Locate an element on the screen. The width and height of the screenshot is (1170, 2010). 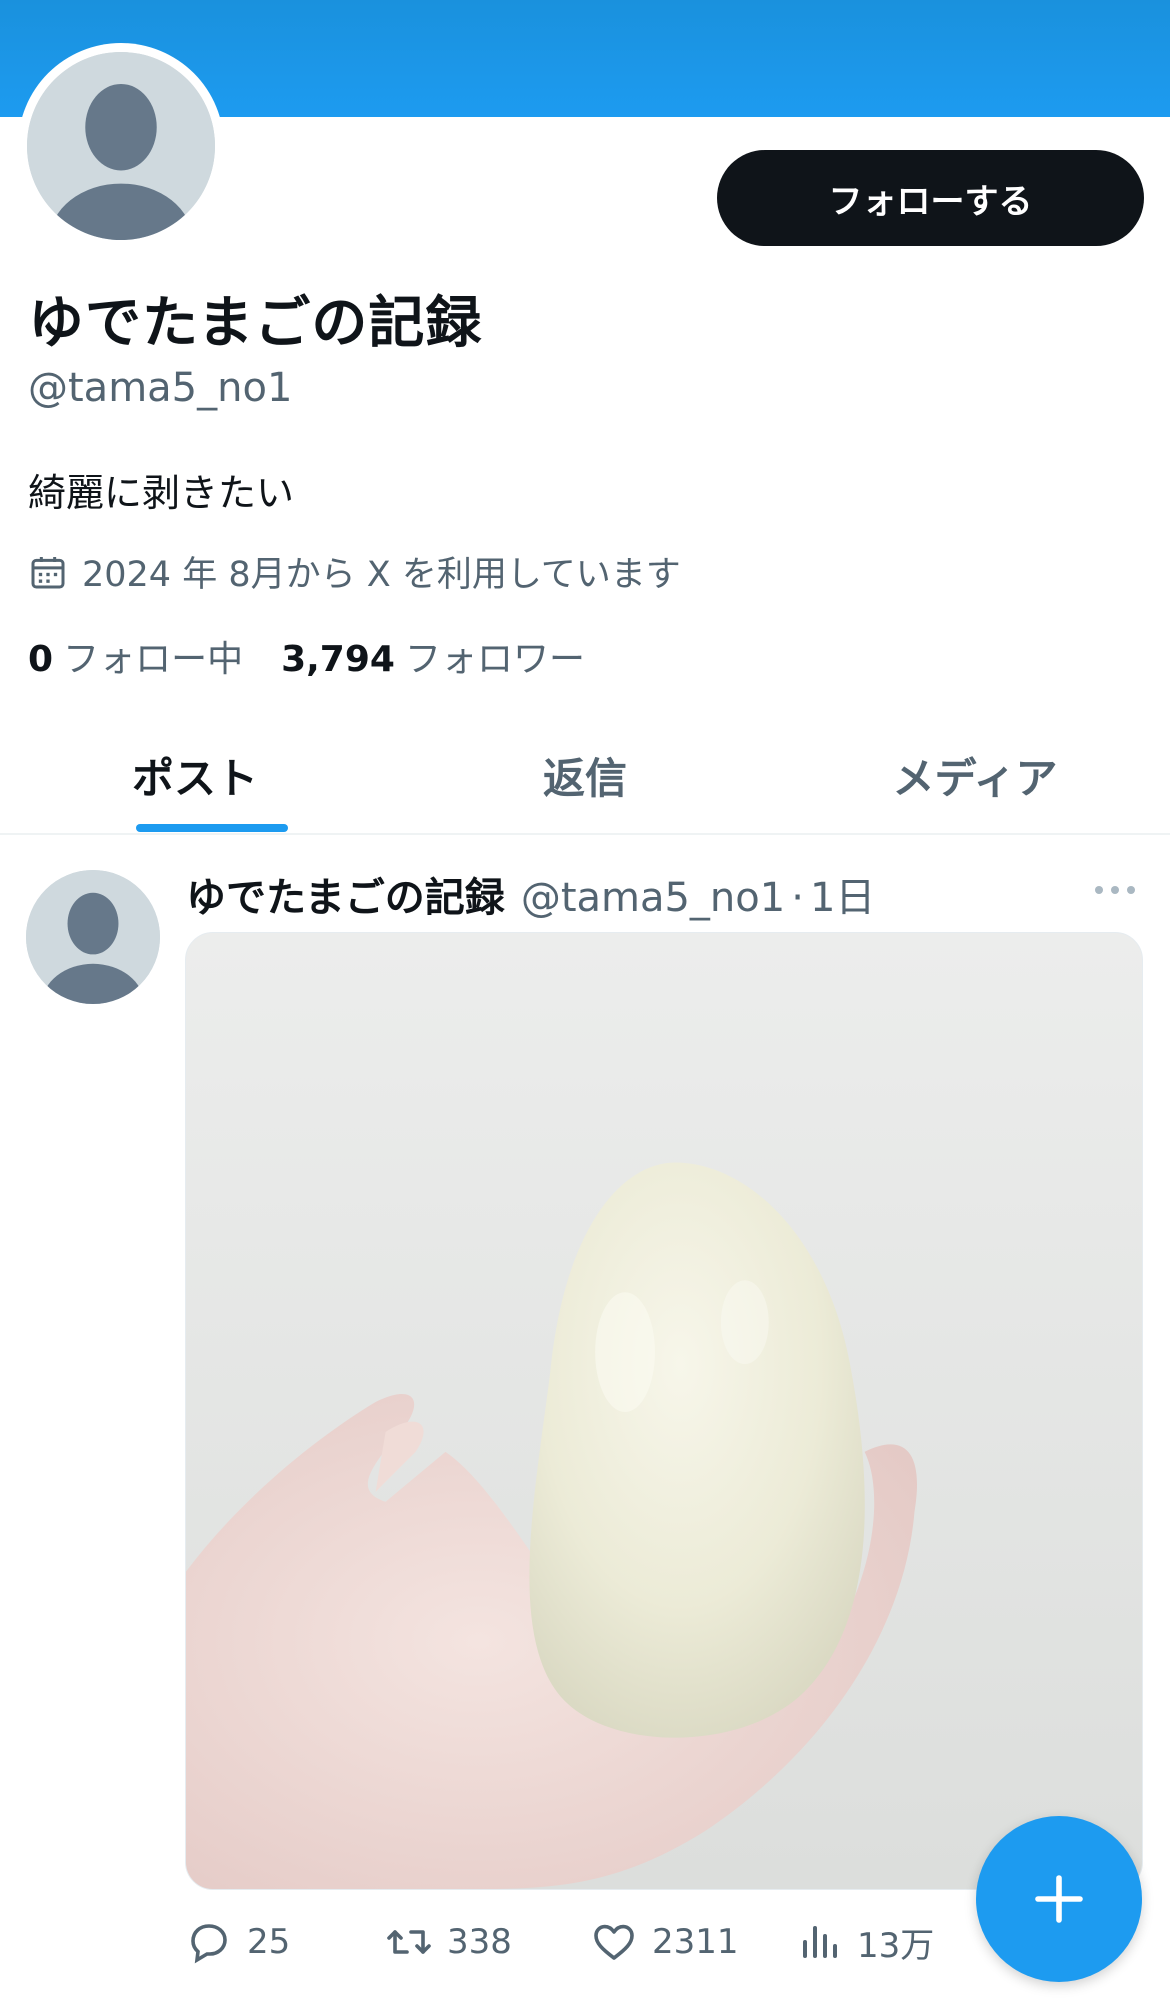
join-date-text: 2024 年 8月から X を利用しています is located at coordinates (381, 575).